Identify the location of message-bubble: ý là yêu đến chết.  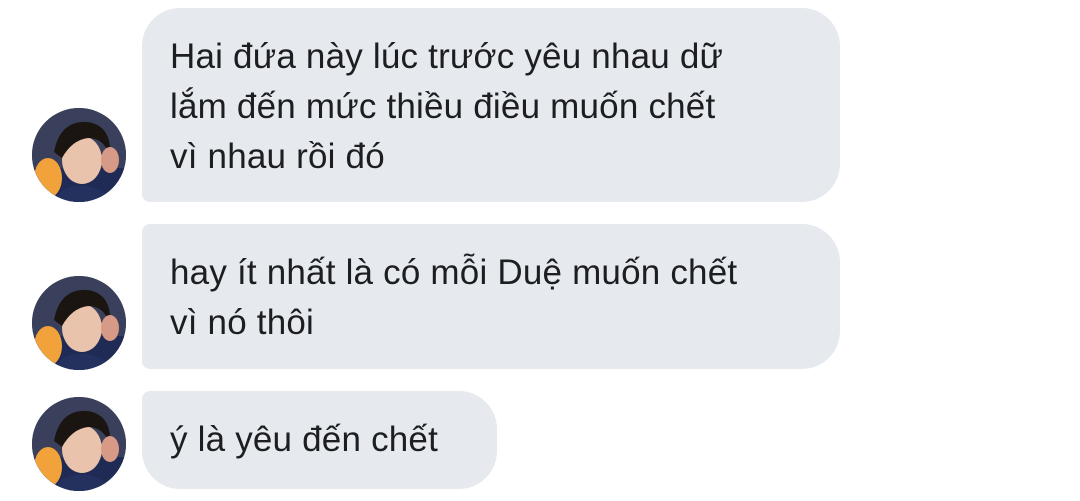
(319, 440).